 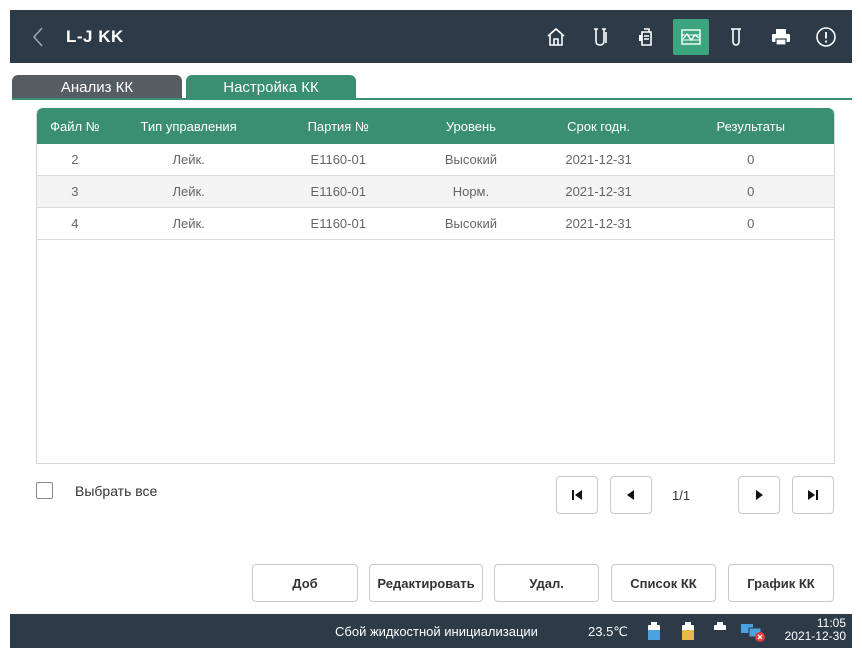 I want to click on reagent-icon, so click(x=646, y=37).